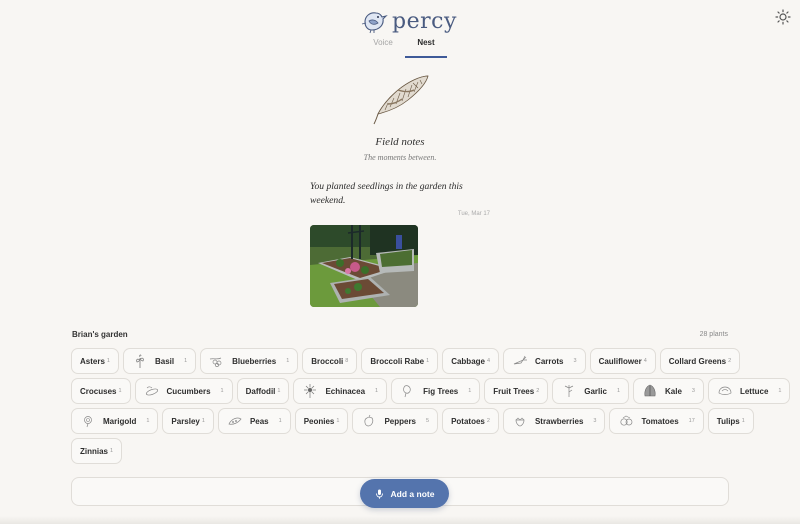  Describe the element at coordinates (713, 334) in the screenshot. I see `plant-count: 28 plants` at that location.